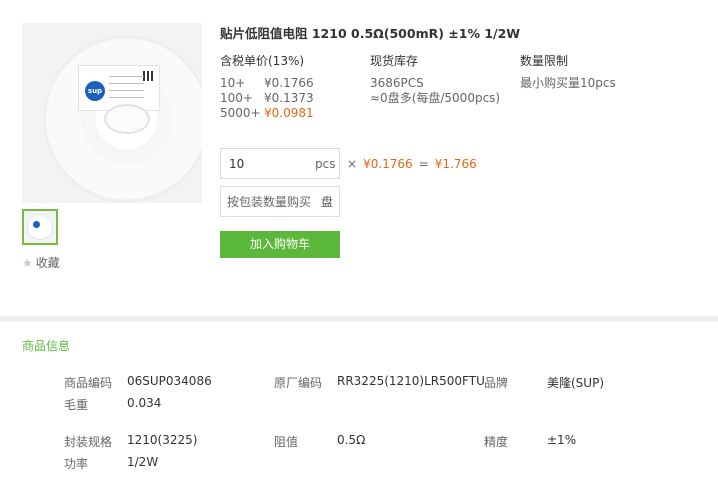 The image size is (718, 491). Describe the element at coordinates (423, 164) in the screenshot. I see `equals-sign: =` at that location.